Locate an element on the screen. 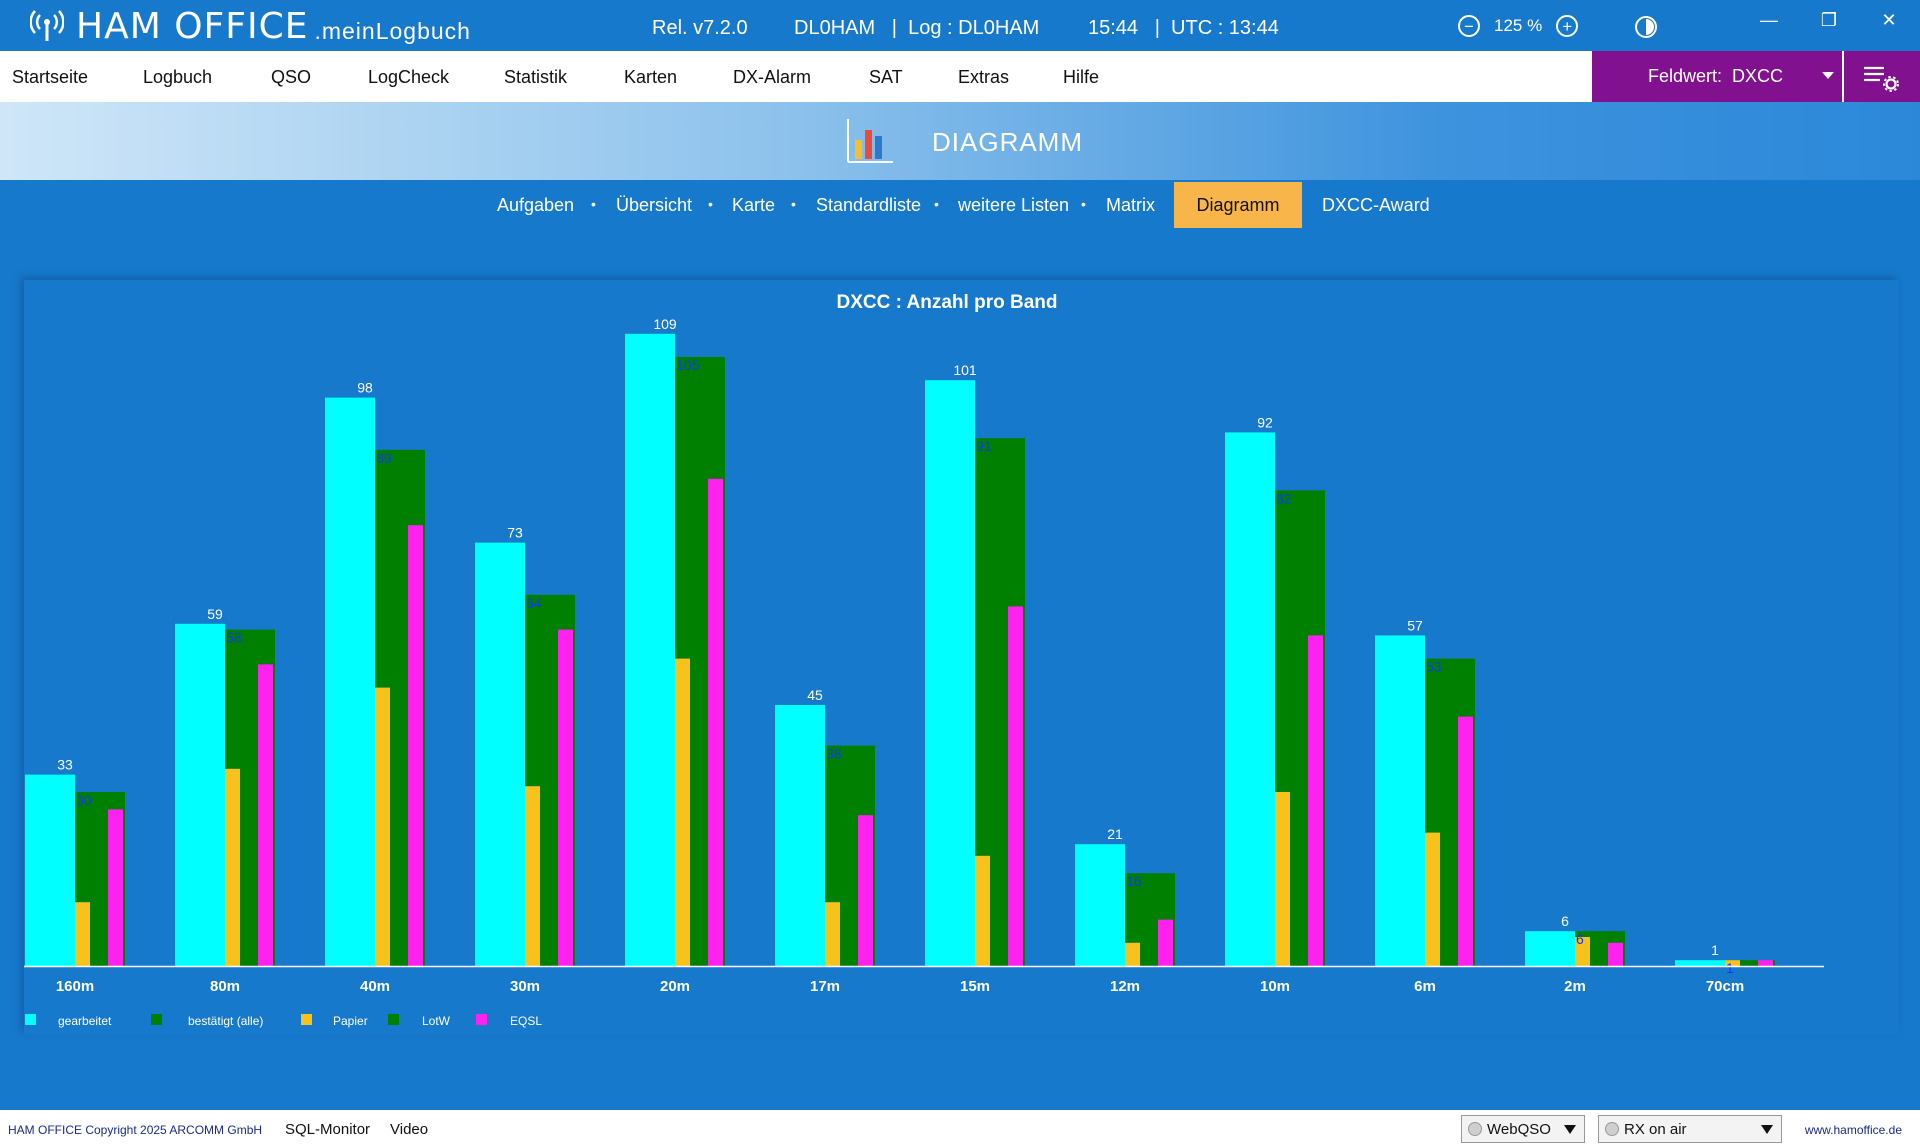 The height and width of the screenshot is (1148, 1920). value-label-worked: 1 is located at coordinates (1715, 950).